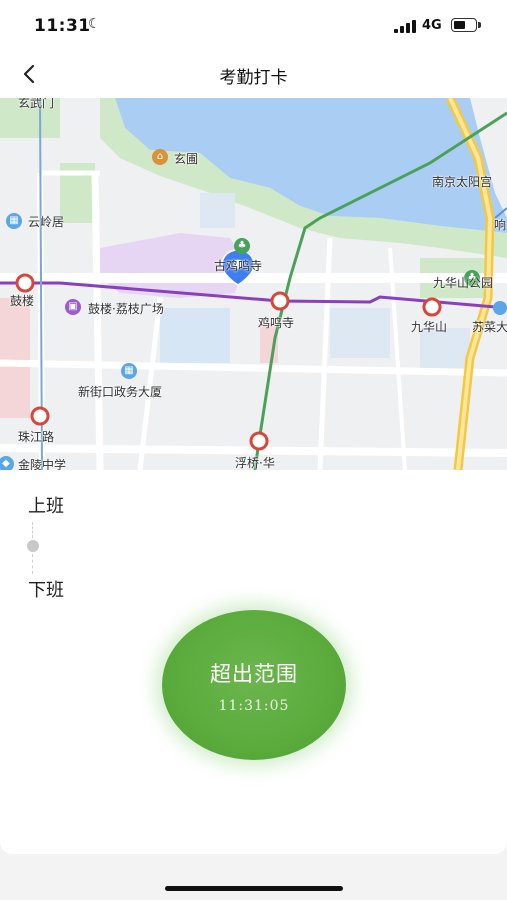 The width and height of the screenshot is (507, 900). What do you see at coordinates (46, 222) in the screenshot?
I see `map-label: 云岭居` at bounding box center [46, 222].